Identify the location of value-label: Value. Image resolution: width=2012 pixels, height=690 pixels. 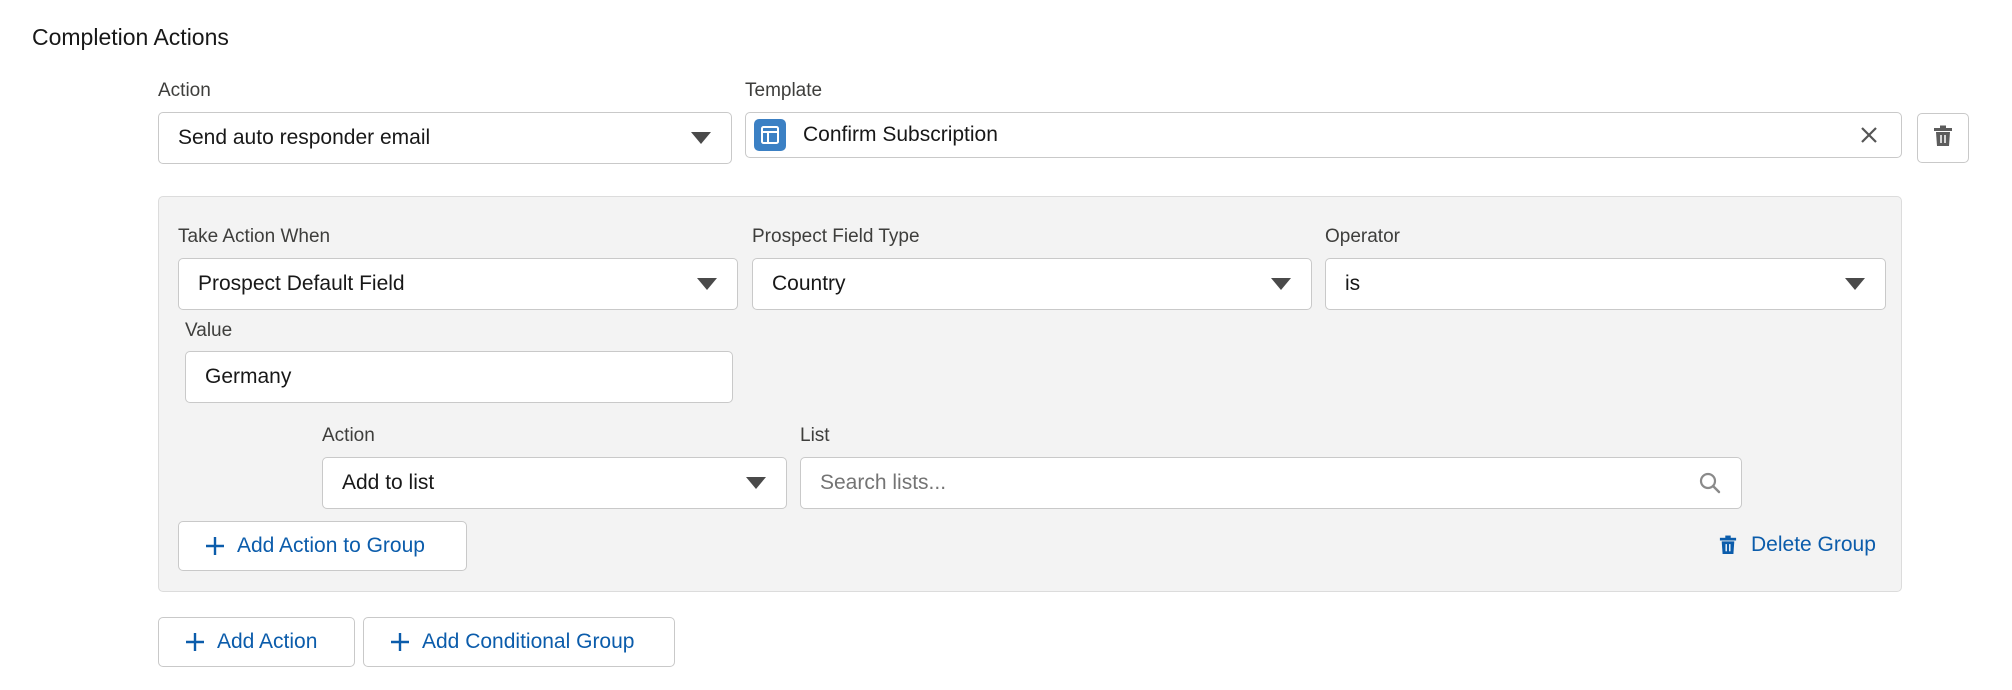
(209, 330).